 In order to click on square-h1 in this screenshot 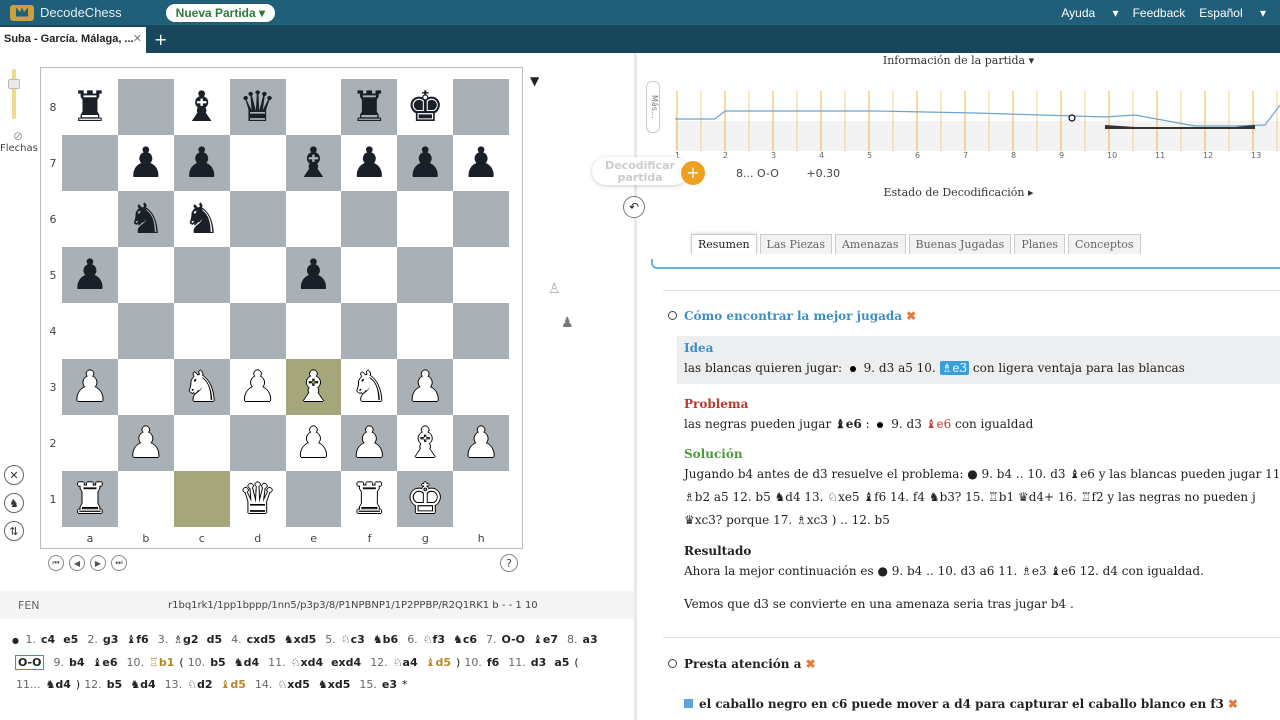, I will do `click(481, 499)`.